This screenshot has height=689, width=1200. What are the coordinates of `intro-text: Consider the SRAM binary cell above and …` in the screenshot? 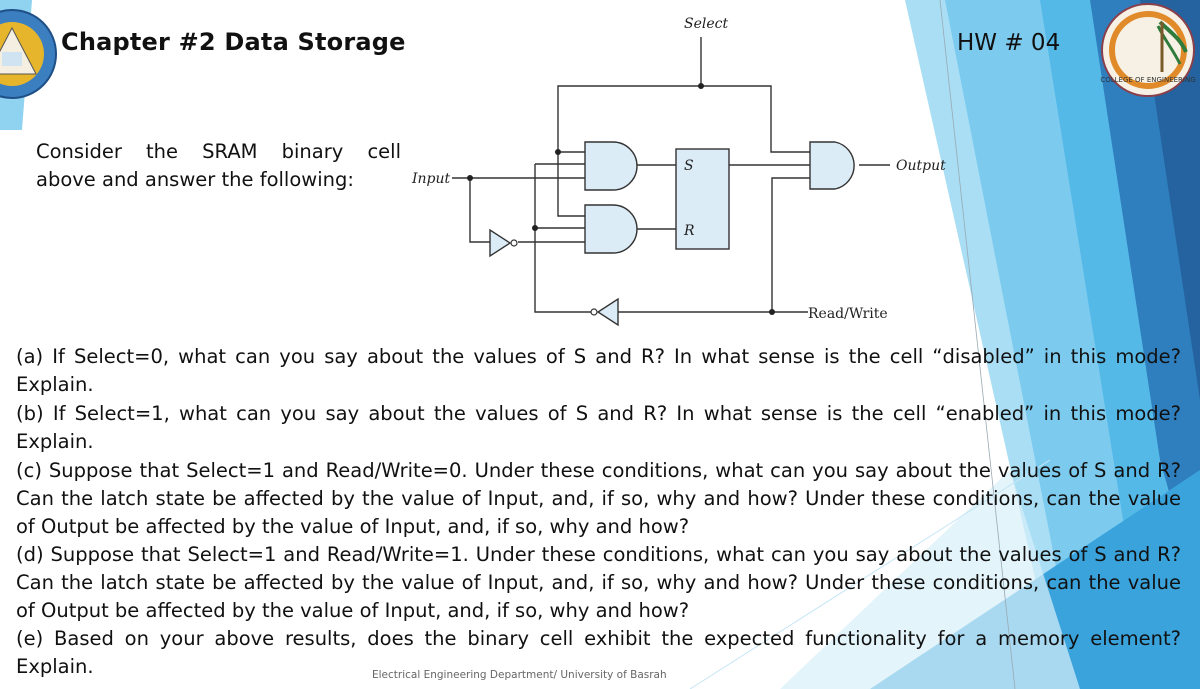 It's located at (218, 166).